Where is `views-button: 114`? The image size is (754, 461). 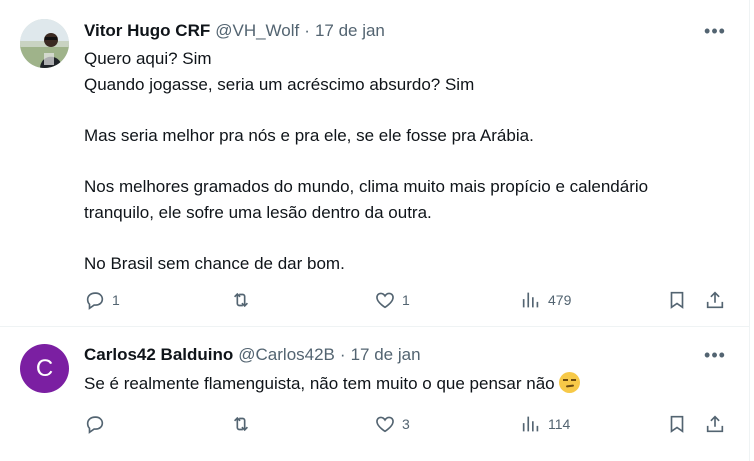 views-button: 114 is located at coordinates (545, 424).